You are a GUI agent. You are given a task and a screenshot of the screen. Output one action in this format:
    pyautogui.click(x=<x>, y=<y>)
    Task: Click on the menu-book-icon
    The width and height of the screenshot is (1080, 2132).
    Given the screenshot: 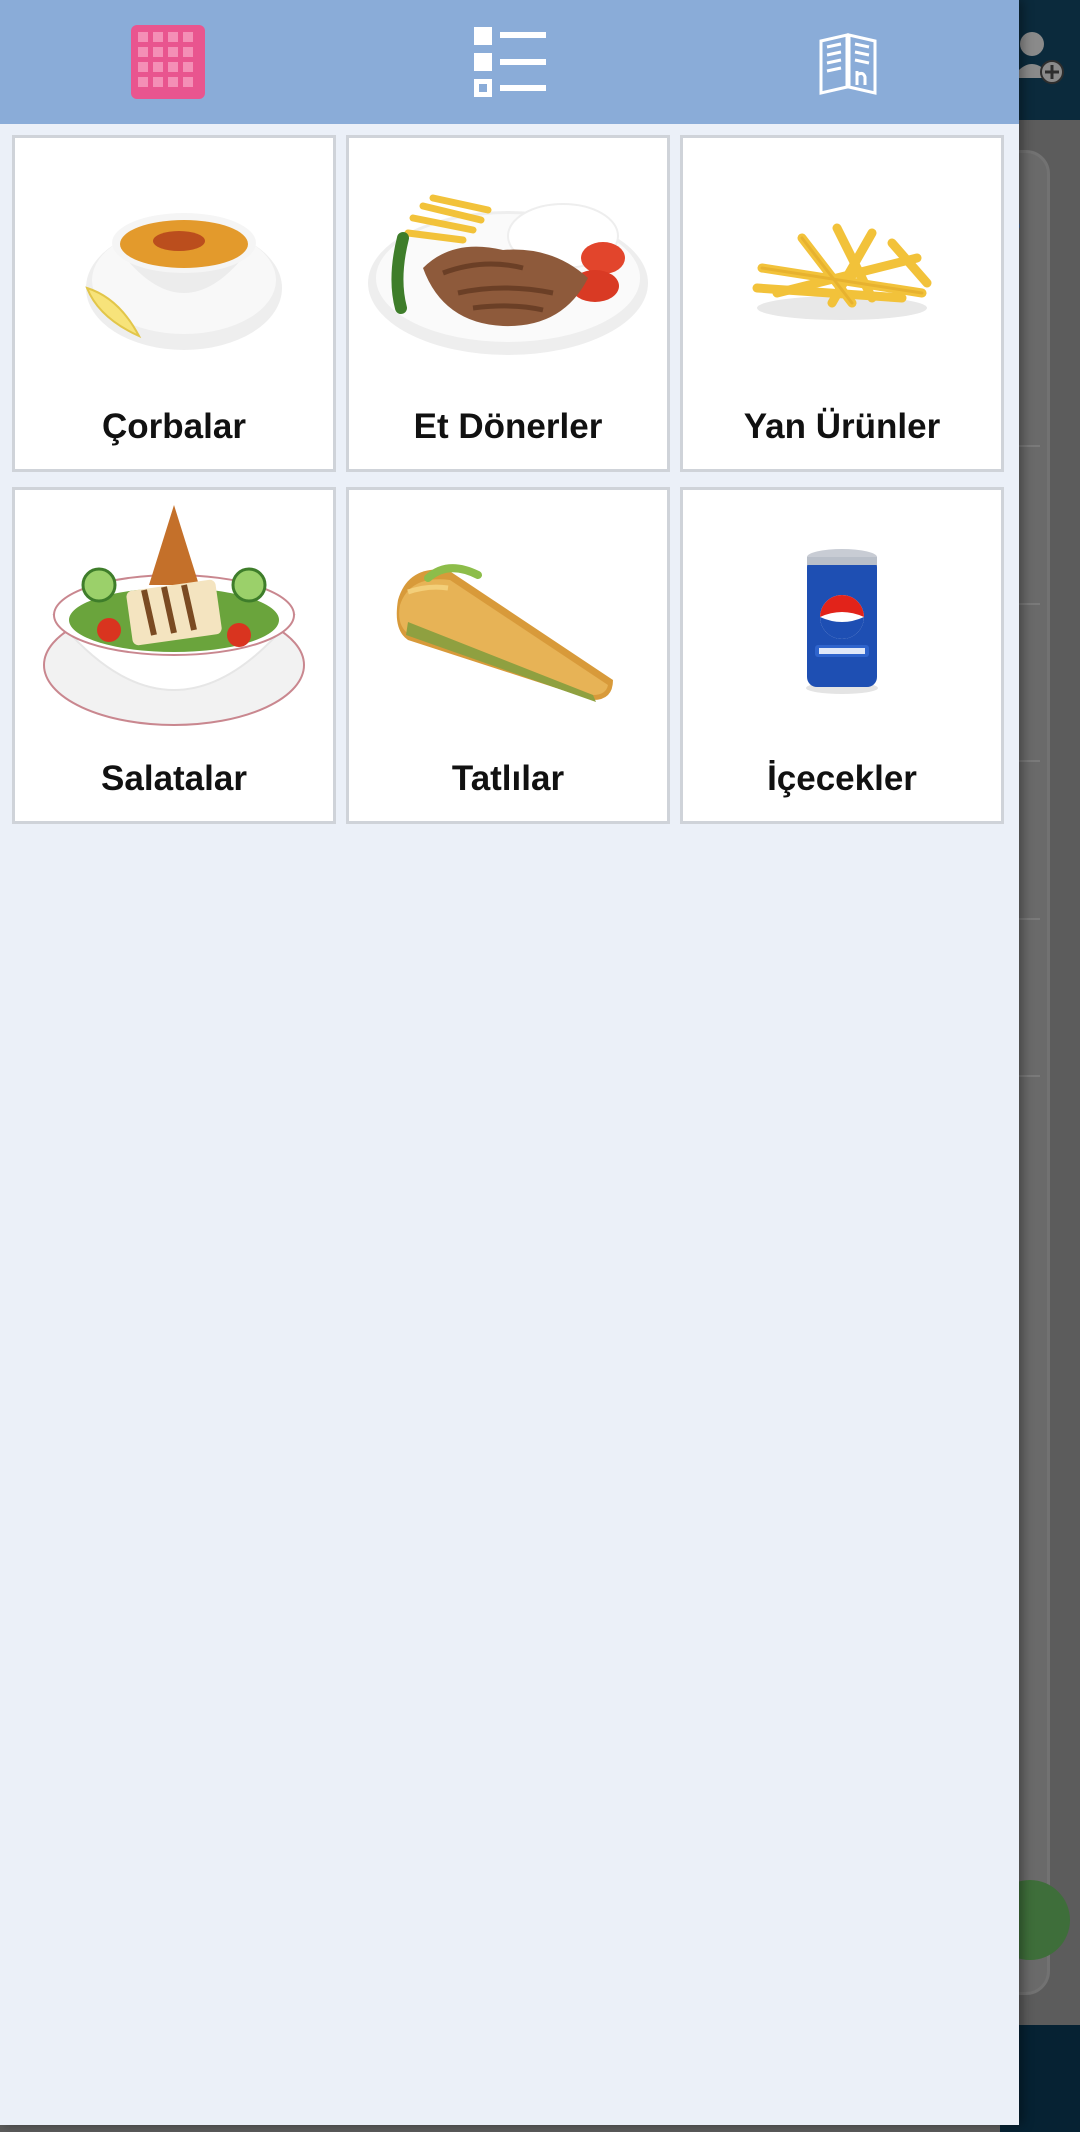 What is the action you would take?
    pyautogui.click(x=848, y=64)
    